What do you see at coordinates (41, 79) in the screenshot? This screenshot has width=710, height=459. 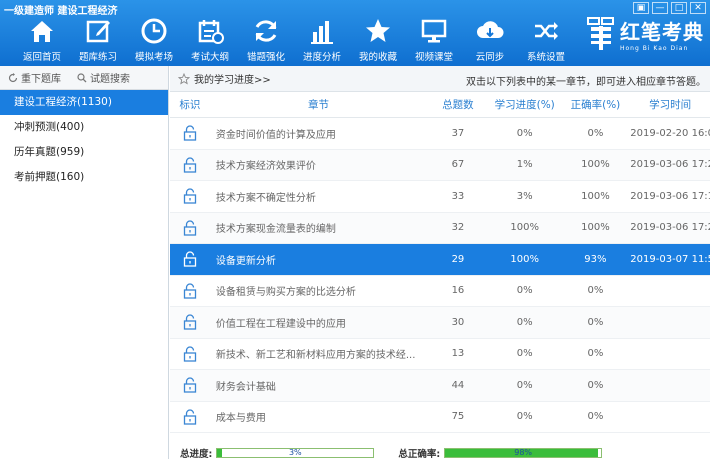 I see `reload-bank-label: 重下题库` at bounding box center [41, 79].